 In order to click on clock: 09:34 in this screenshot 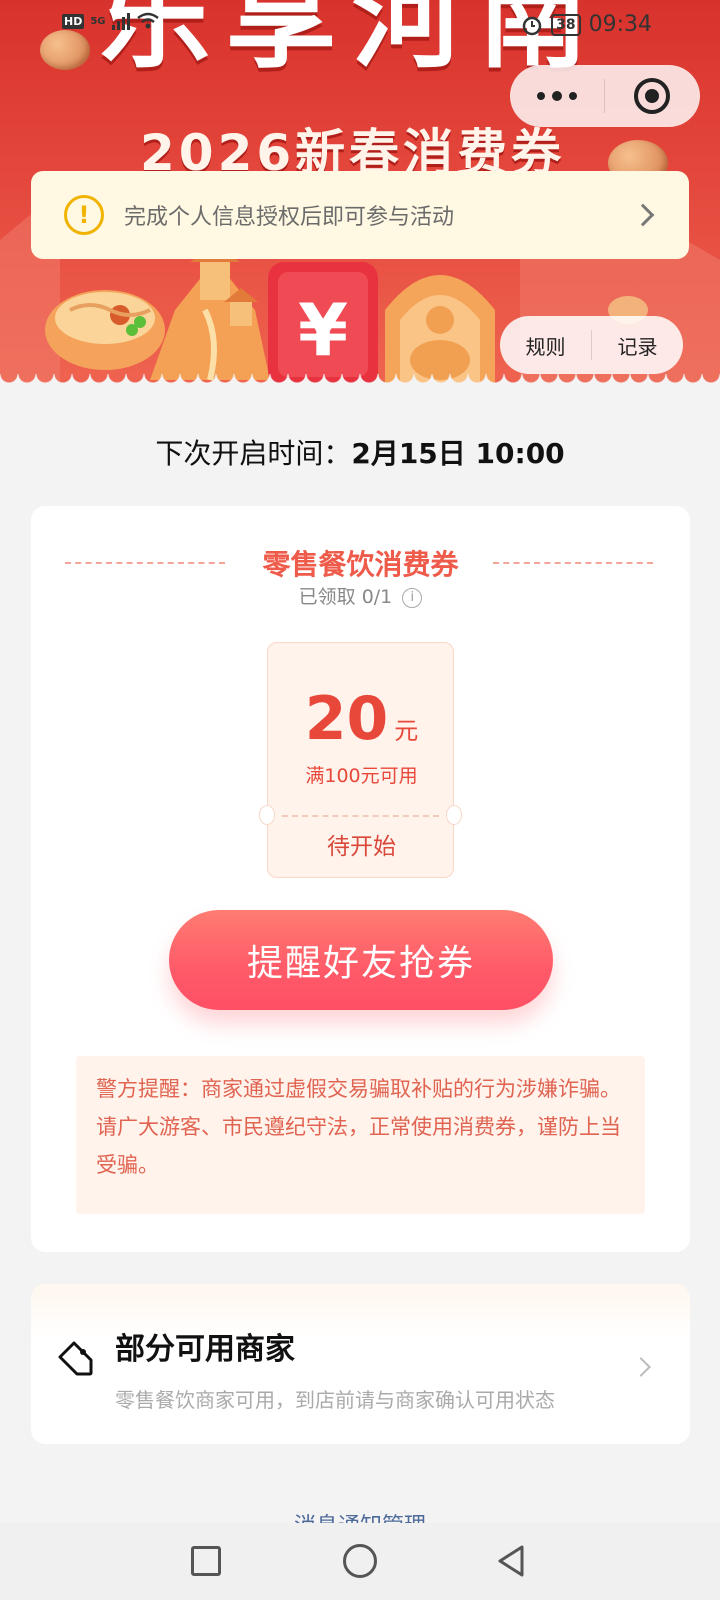, I will do `click(620, 24)`.